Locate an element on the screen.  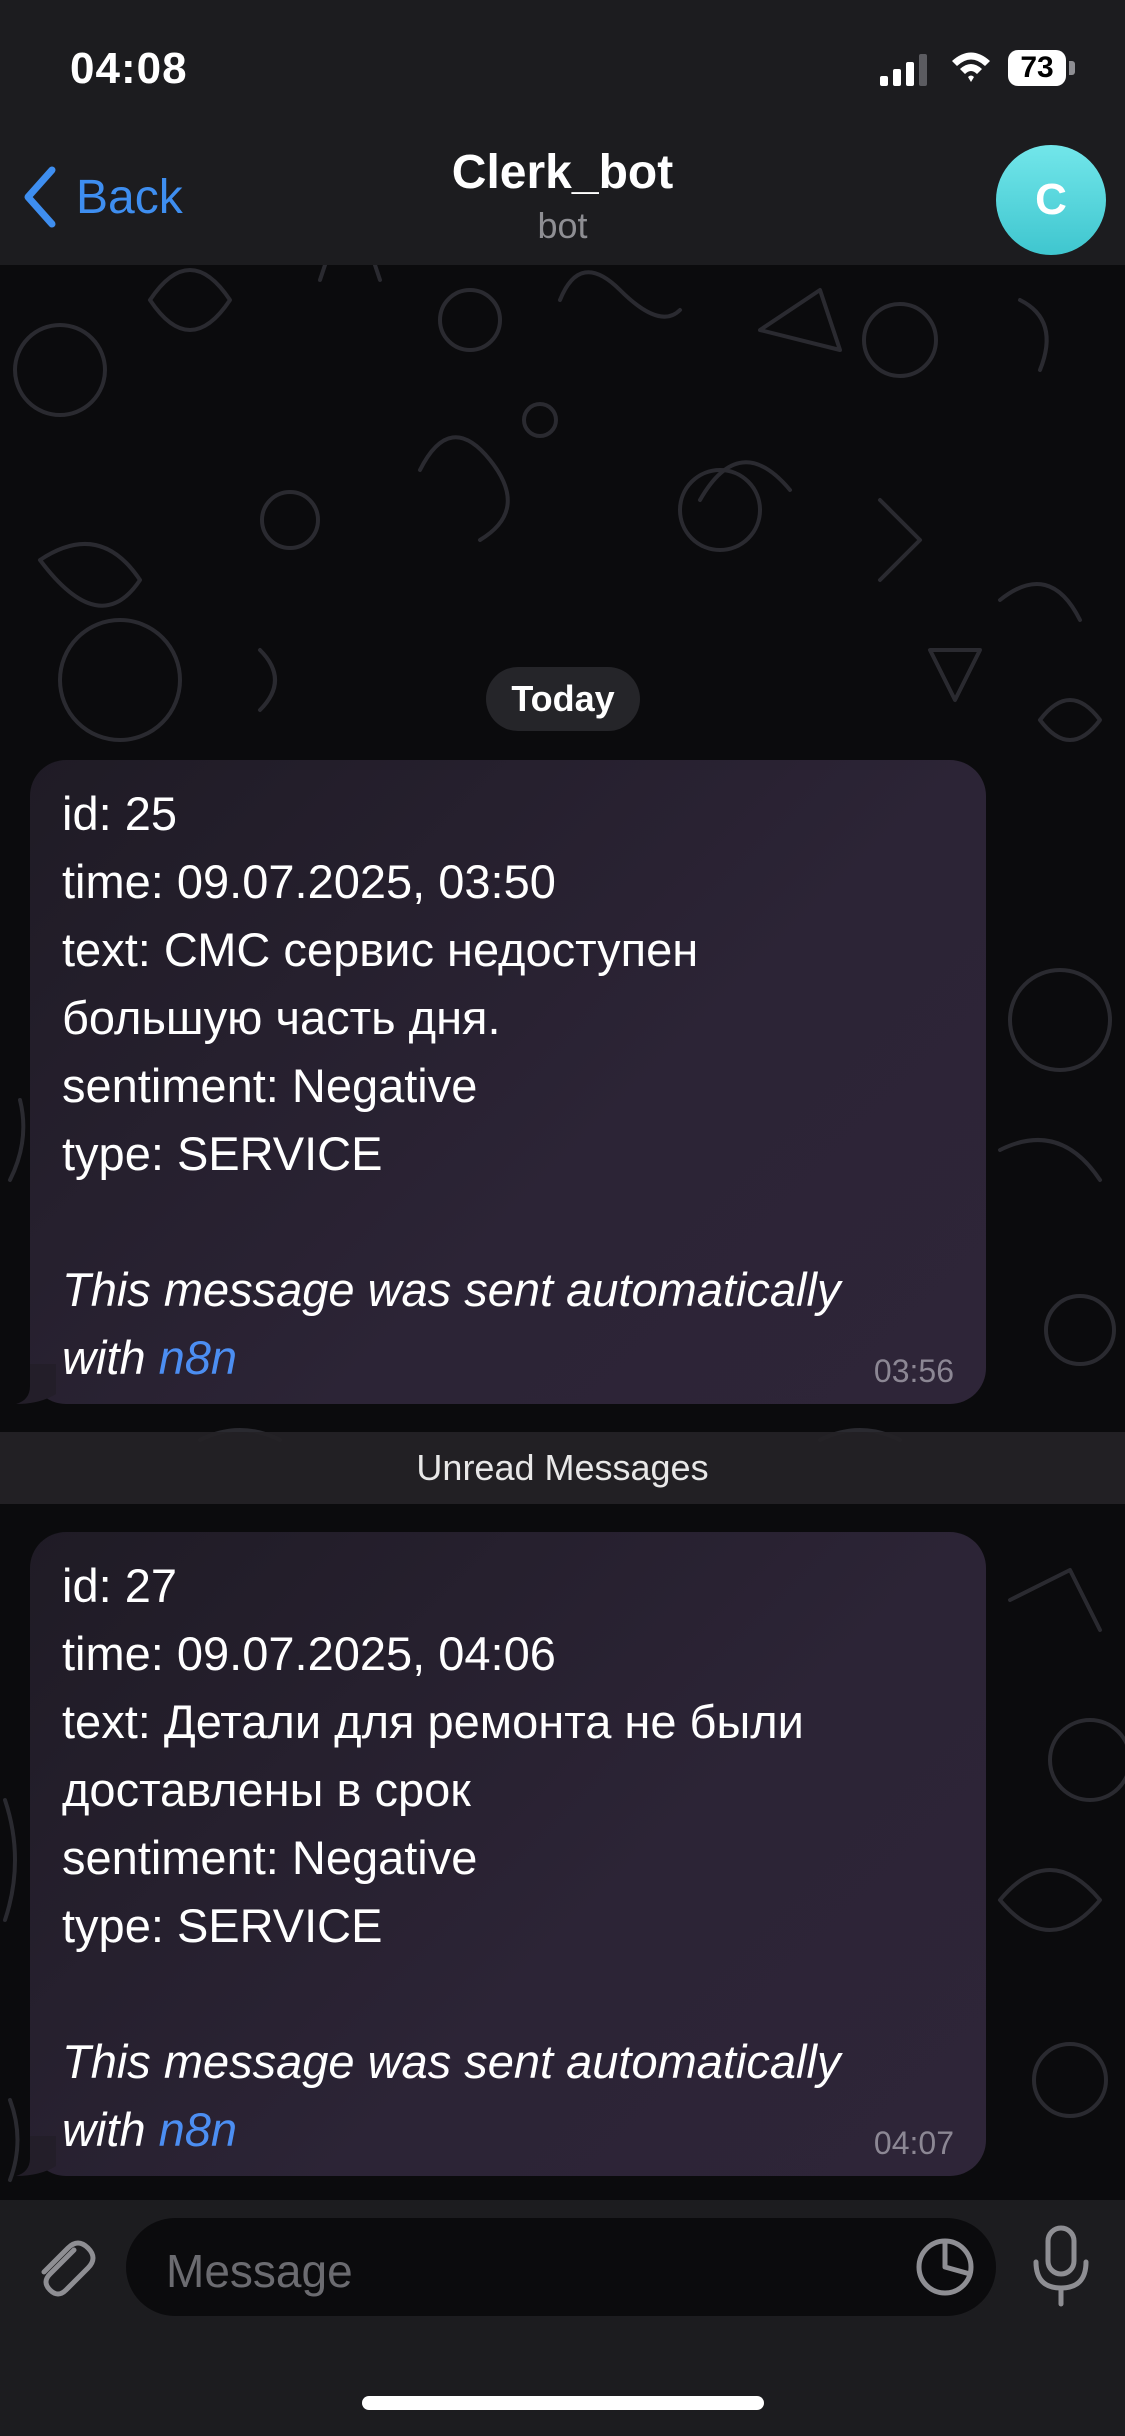
paperclip-icon is located at coordinates (64, 2268).